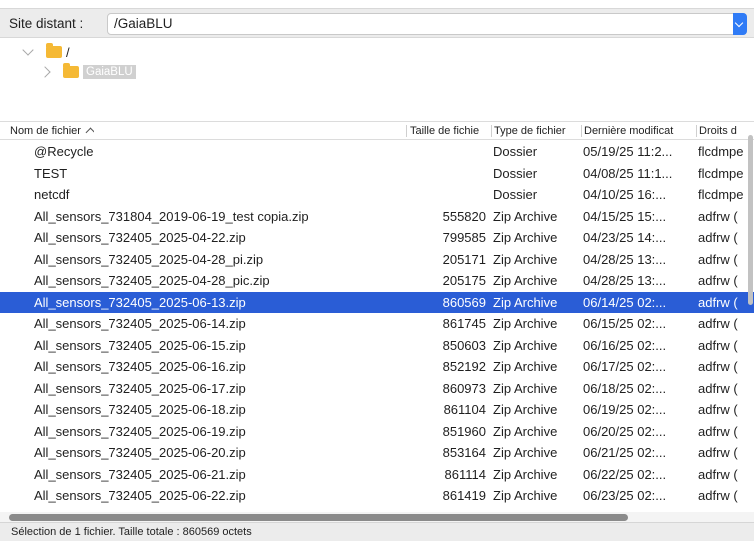 This screenshot has height=541, width=754. I want to click on file-name: netcdf, so click(52, 194).